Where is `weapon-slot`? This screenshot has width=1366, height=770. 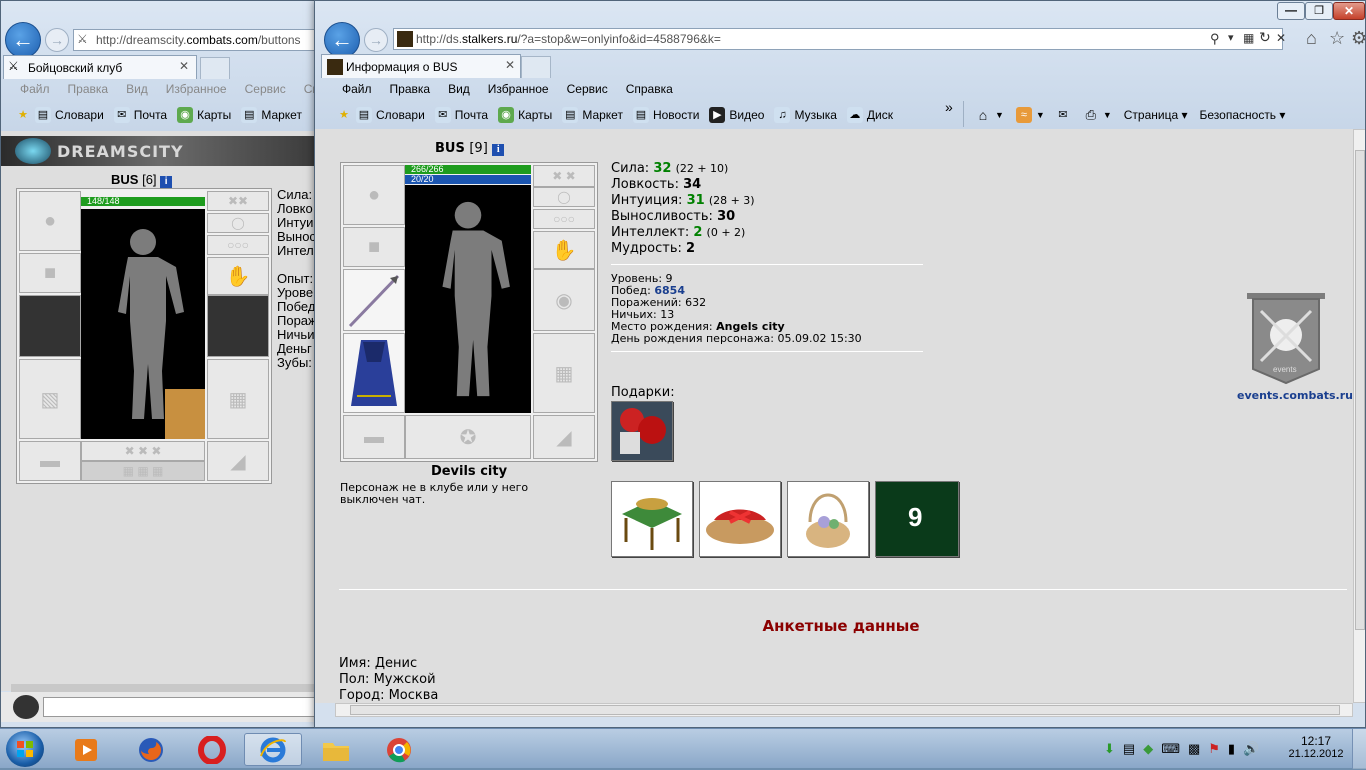
weapon-slot is located at coordinates (50, 326).